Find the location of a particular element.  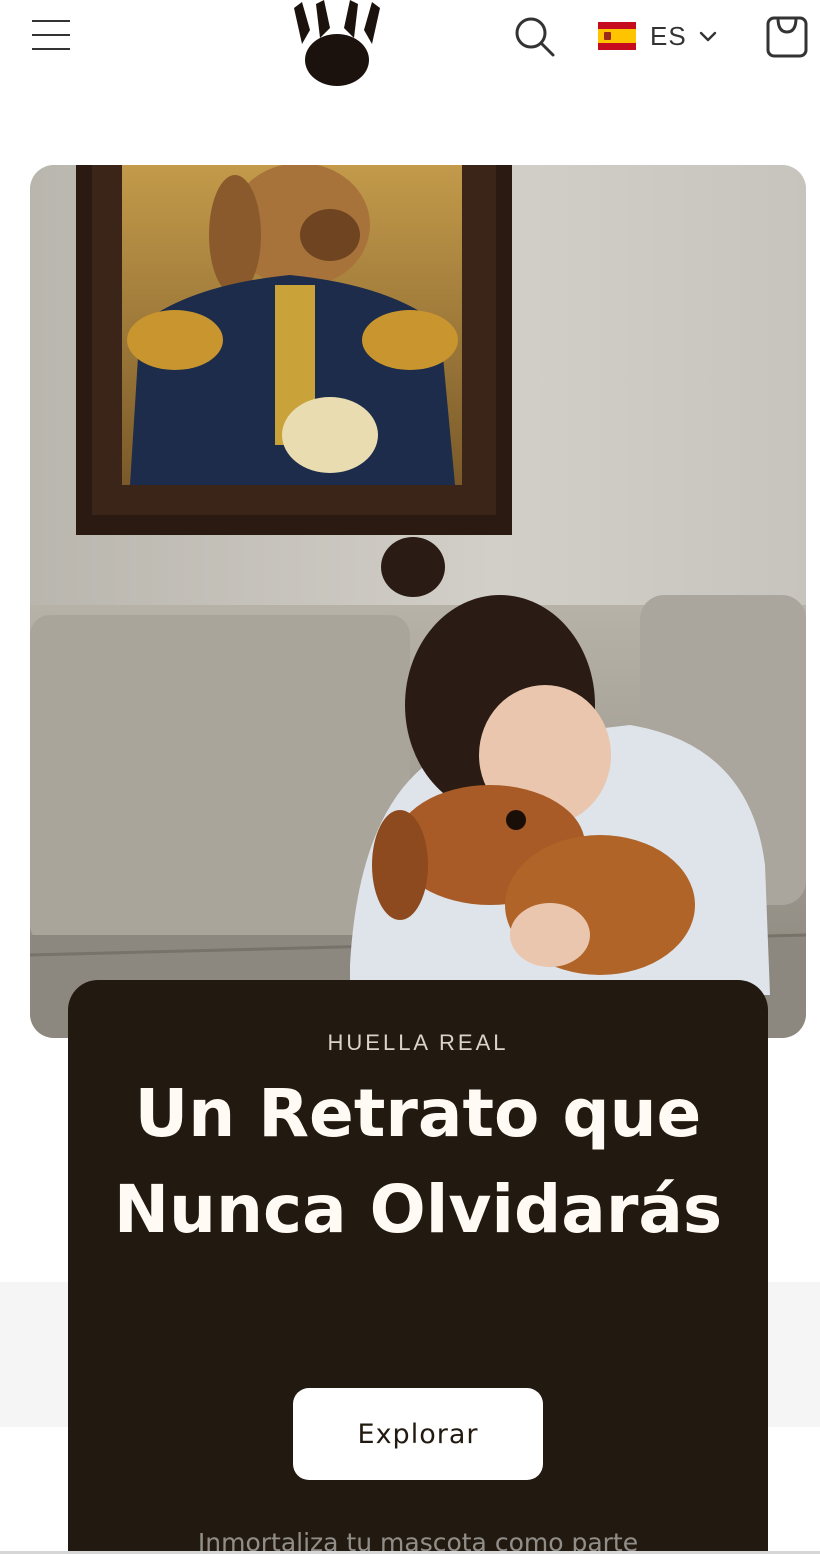

spain-flag-icon is located at coordinates (617, 36).